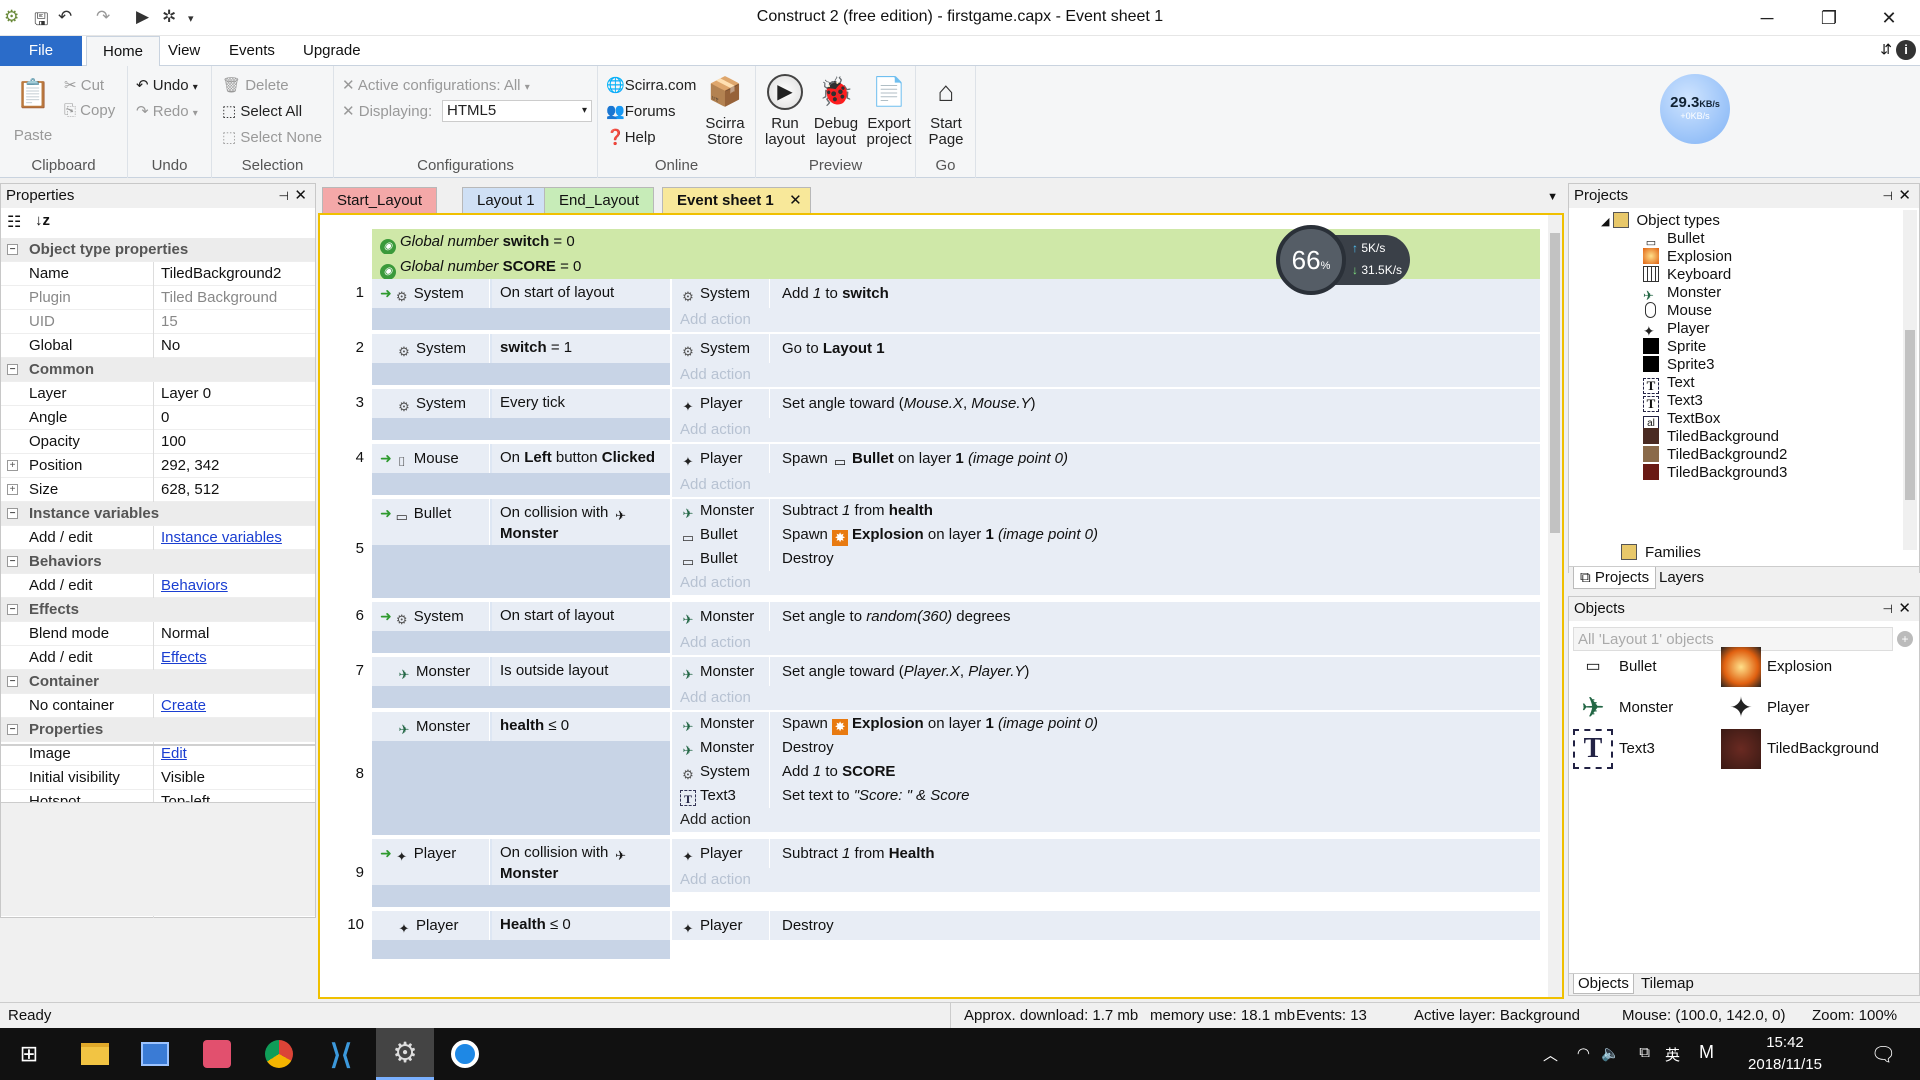 The height and width of the screenshot is (1080, 1920). What do you see at coordinates (272, 137) in the screenshot?
I see `select-none-button: ⬚ Select None` at bounding box center [272, 137].